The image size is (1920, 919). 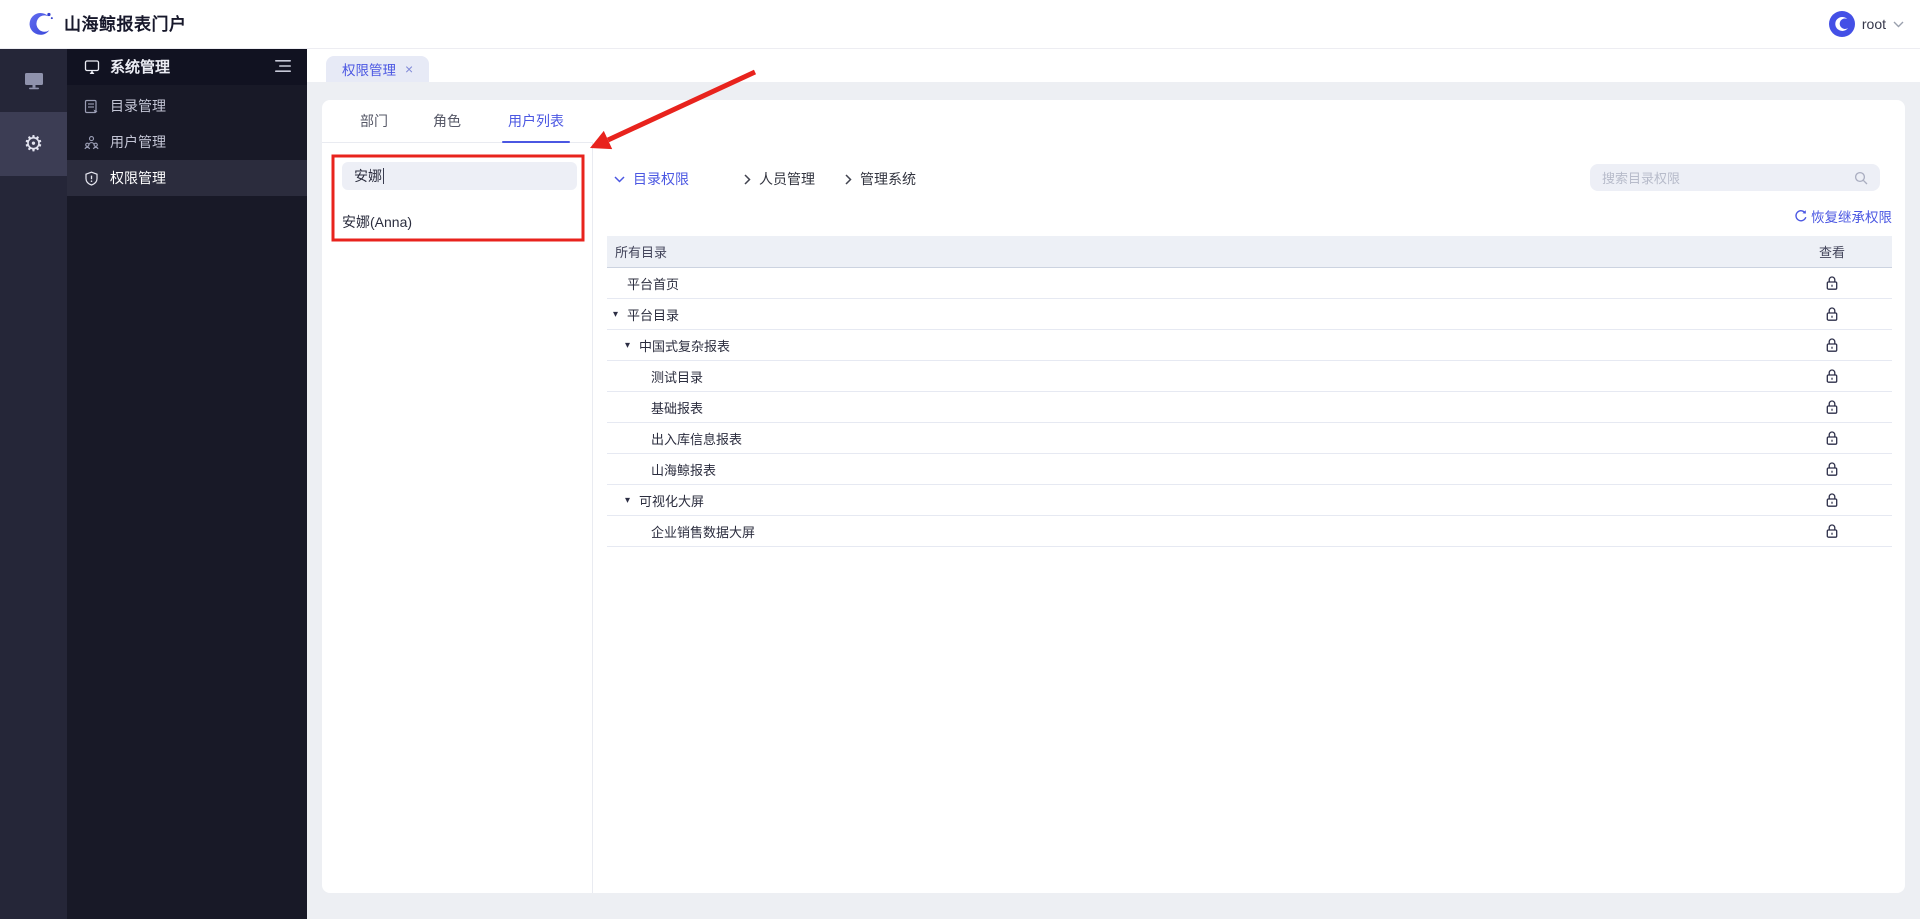 What do you see at coordinates (283, 66) in the screenshot?
I see `collapse-menu-icon` at bounding box center [283, 66].